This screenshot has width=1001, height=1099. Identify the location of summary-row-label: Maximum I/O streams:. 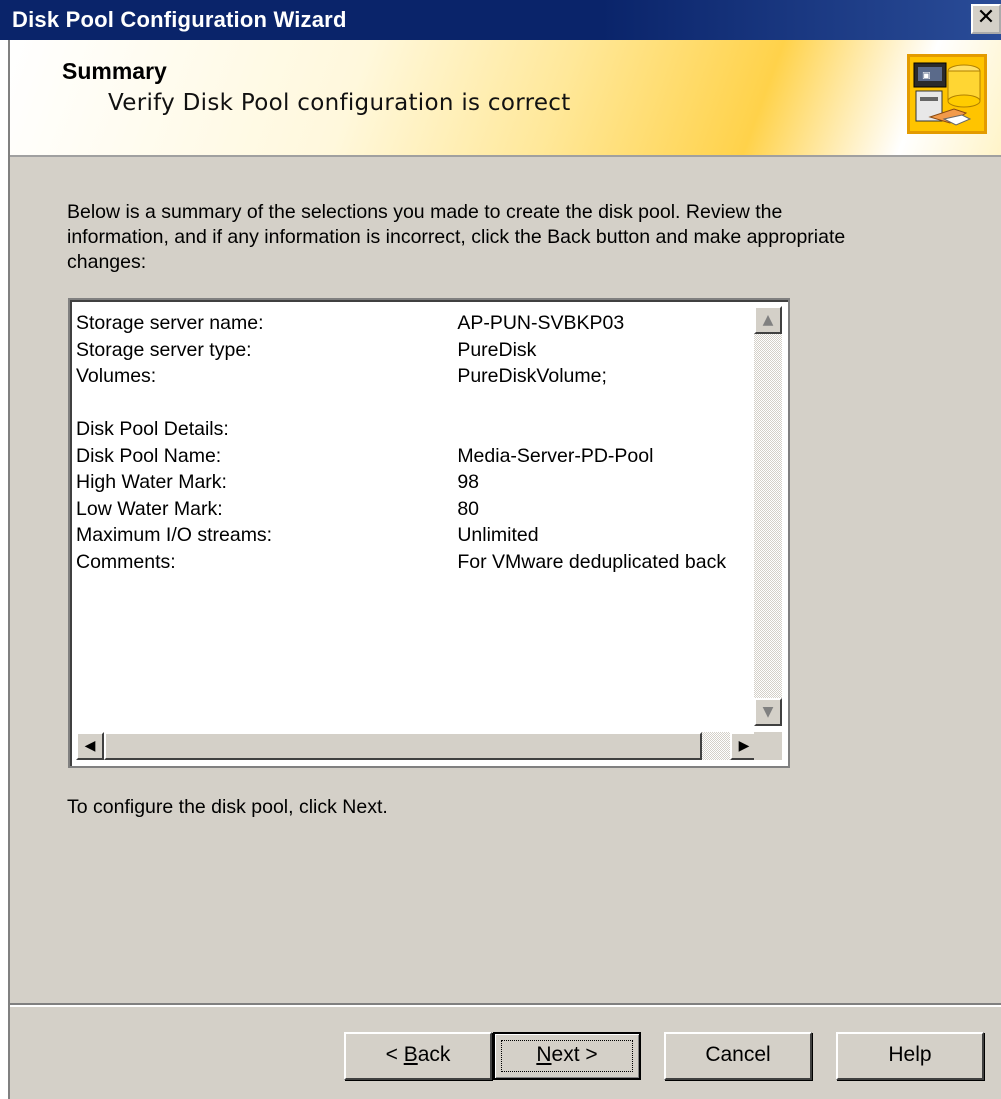
(174, 535).